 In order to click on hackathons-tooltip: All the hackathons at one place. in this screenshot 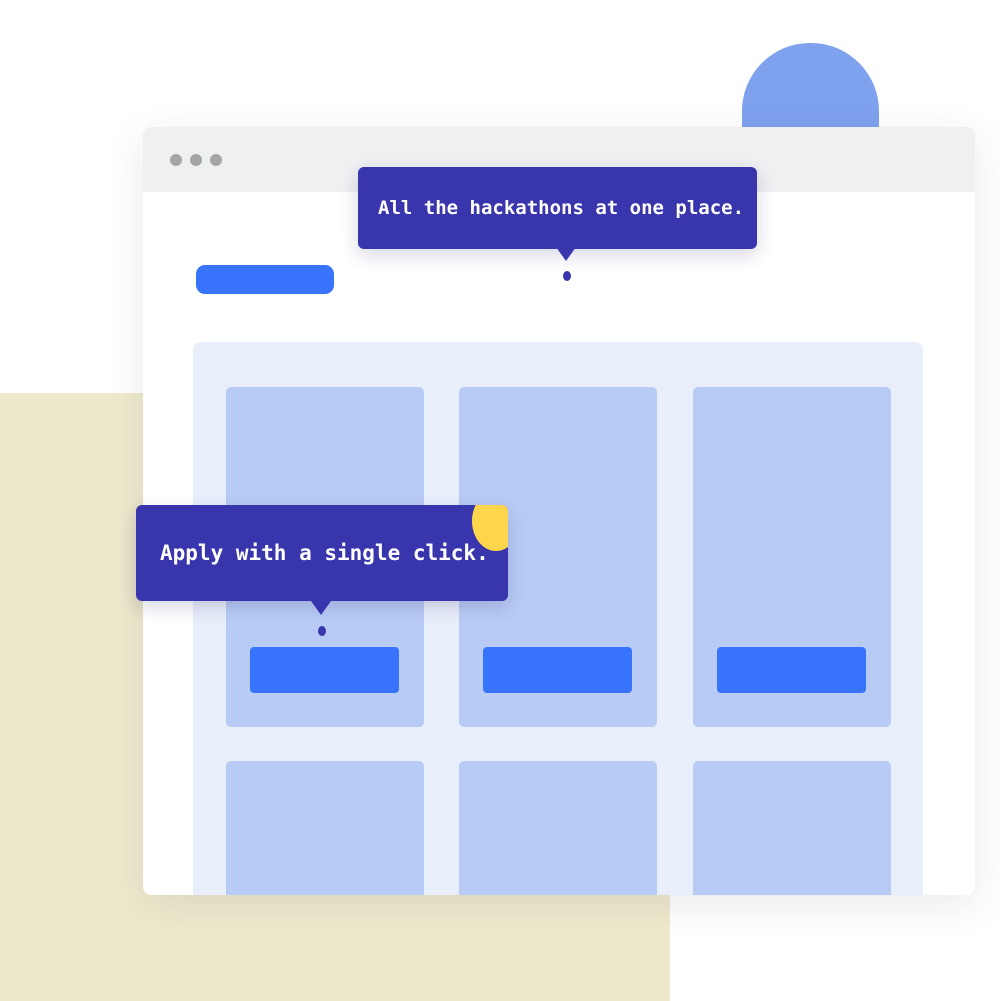, I will do `click(557, 214)`.